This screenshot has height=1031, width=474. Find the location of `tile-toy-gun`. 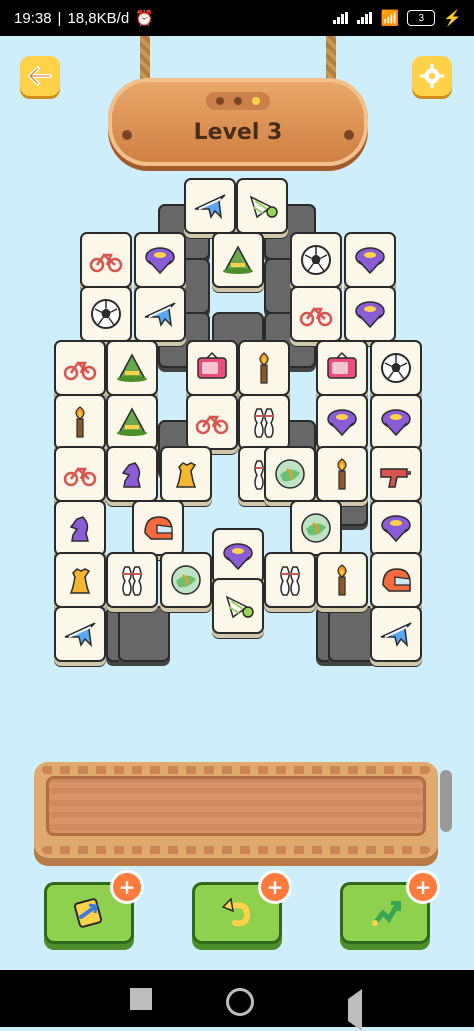

tile-toy-gun is located at coordinates (396, 474).